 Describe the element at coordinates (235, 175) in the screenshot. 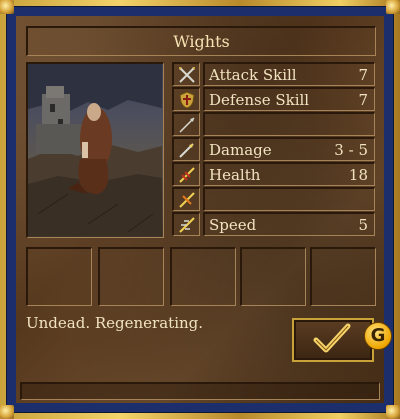

I see `stat-label: Health` at that location.